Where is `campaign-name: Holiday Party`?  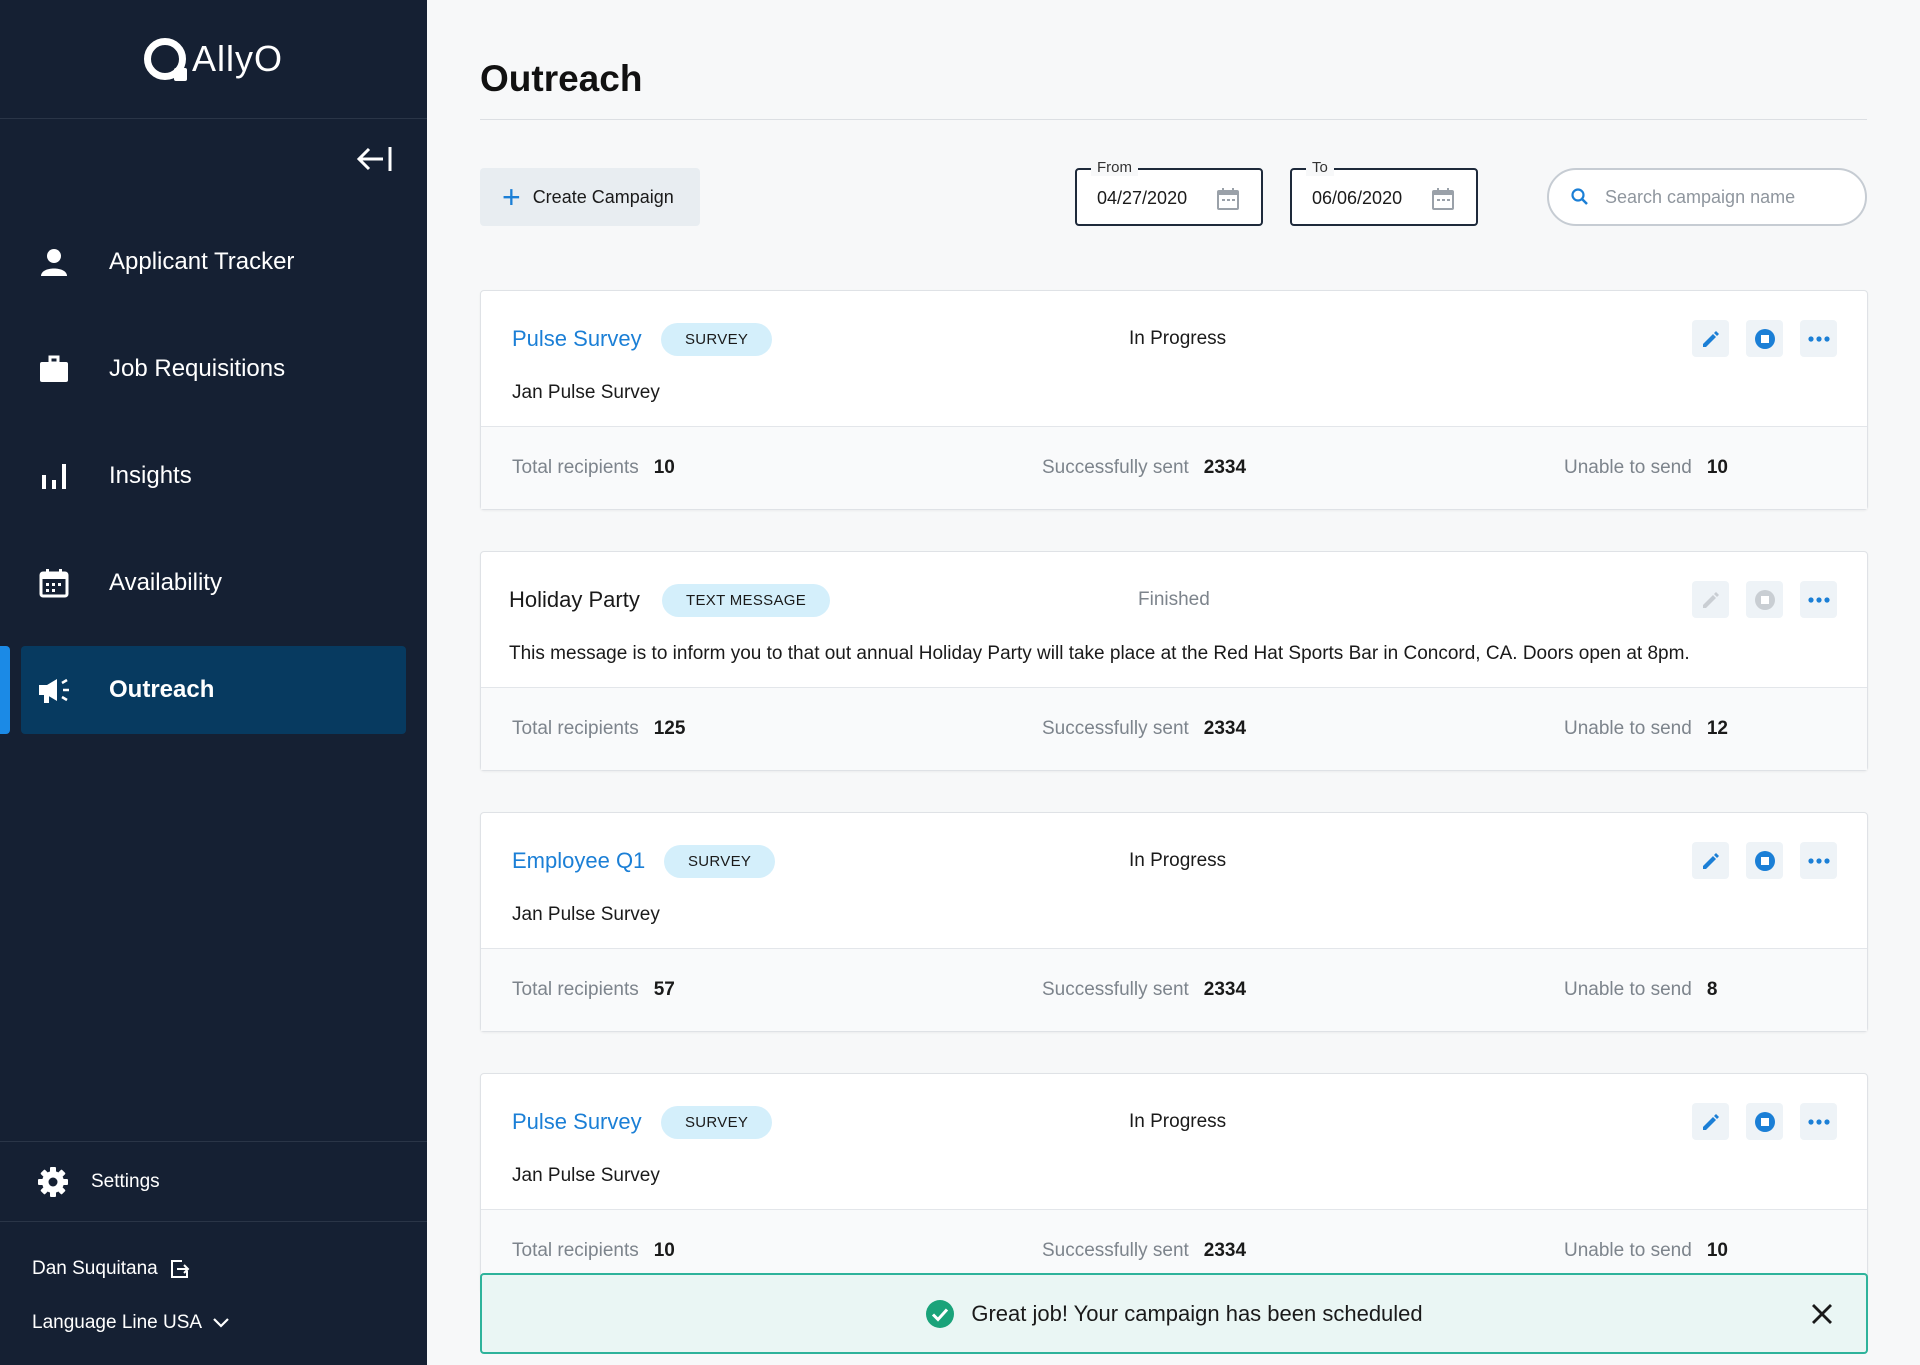
campaign-name: Holiday Party is located at coordinates (574, 600).